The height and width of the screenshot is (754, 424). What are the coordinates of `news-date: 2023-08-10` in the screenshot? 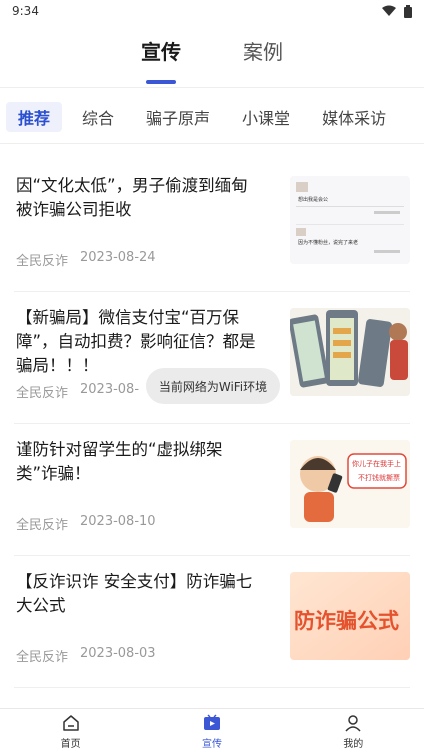 It's located at (118, 521).